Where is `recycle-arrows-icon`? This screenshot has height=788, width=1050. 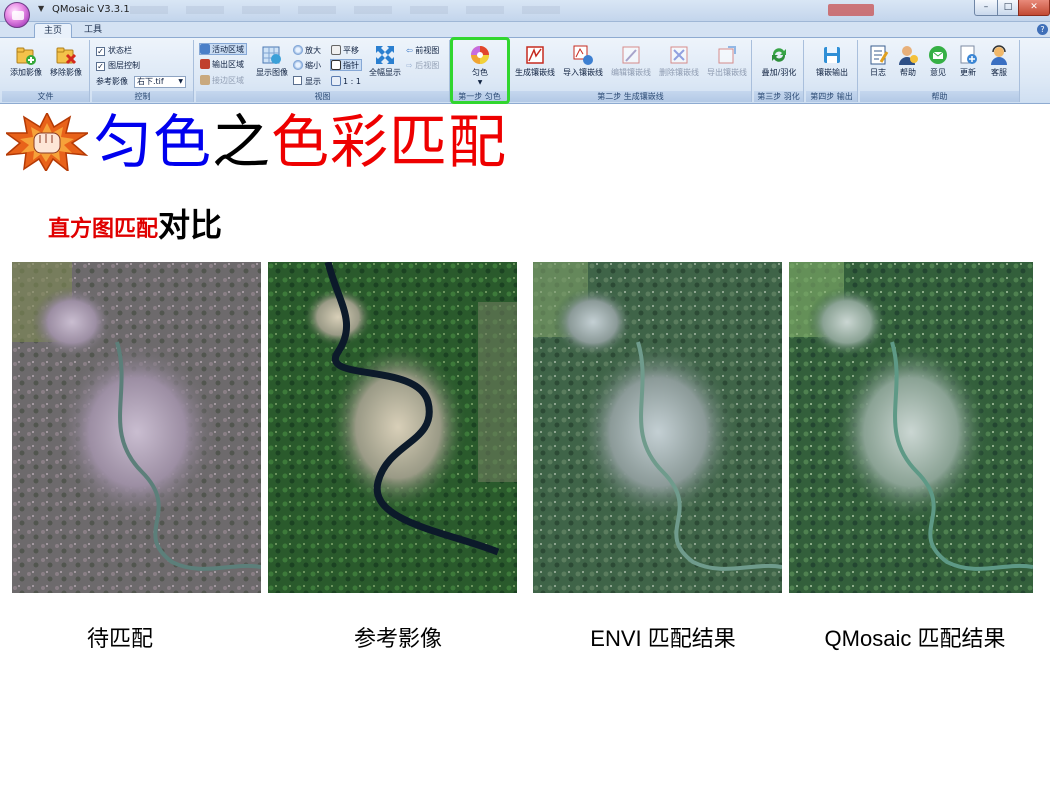
recycle-arrows-icon is located at coordinates (779, 55).